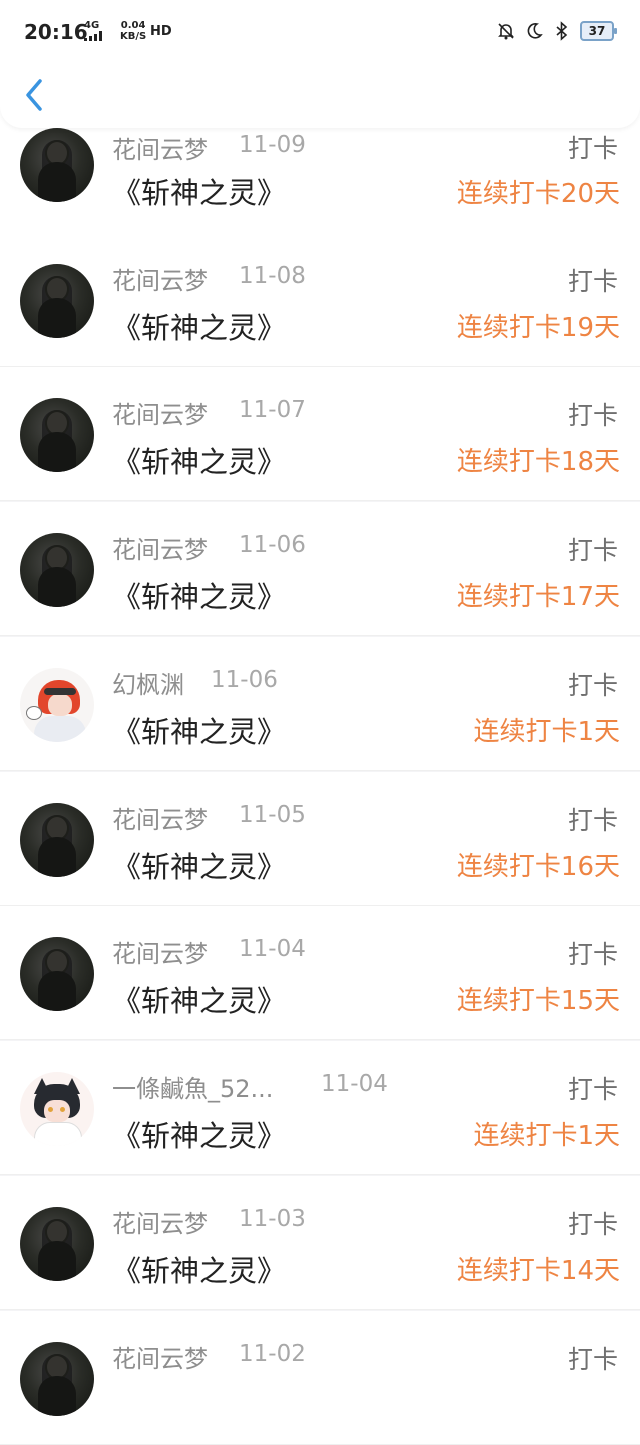  What do you see at coordinates (148, 682) in the screenshot?
I see `user-name: 幻枫渊` at bounding box center [148, 682].